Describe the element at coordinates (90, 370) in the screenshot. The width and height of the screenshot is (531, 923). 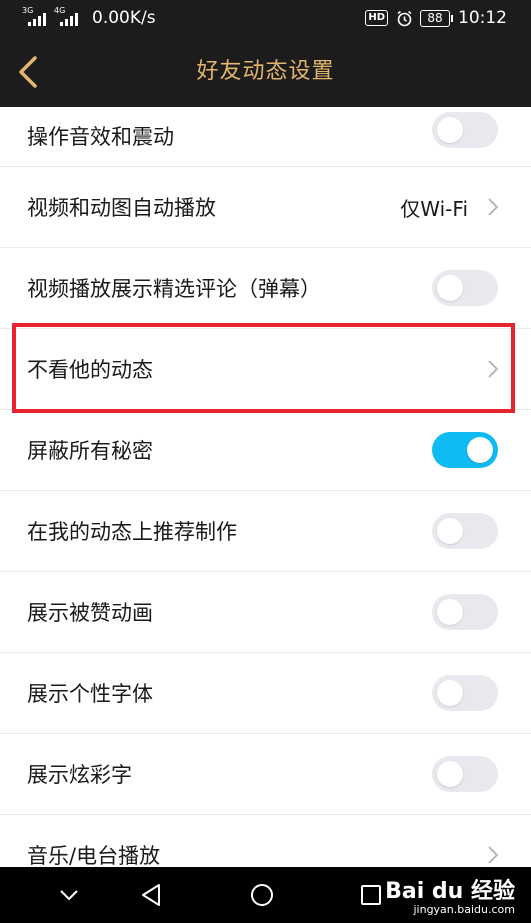
I see `setting-label: 不看他的动态` at that location.